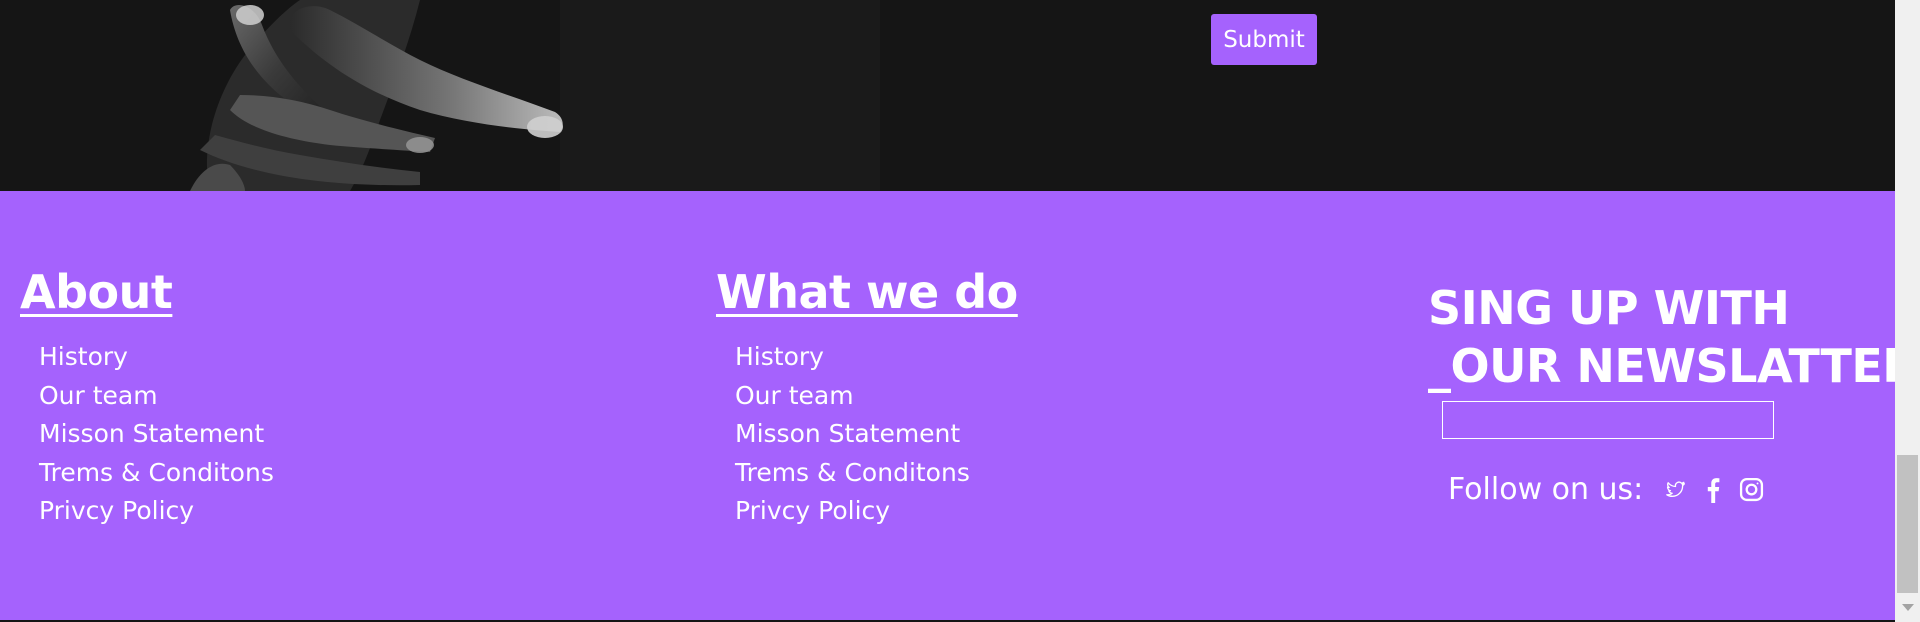  I want to click on facebook-icon, so click(1713, 490).